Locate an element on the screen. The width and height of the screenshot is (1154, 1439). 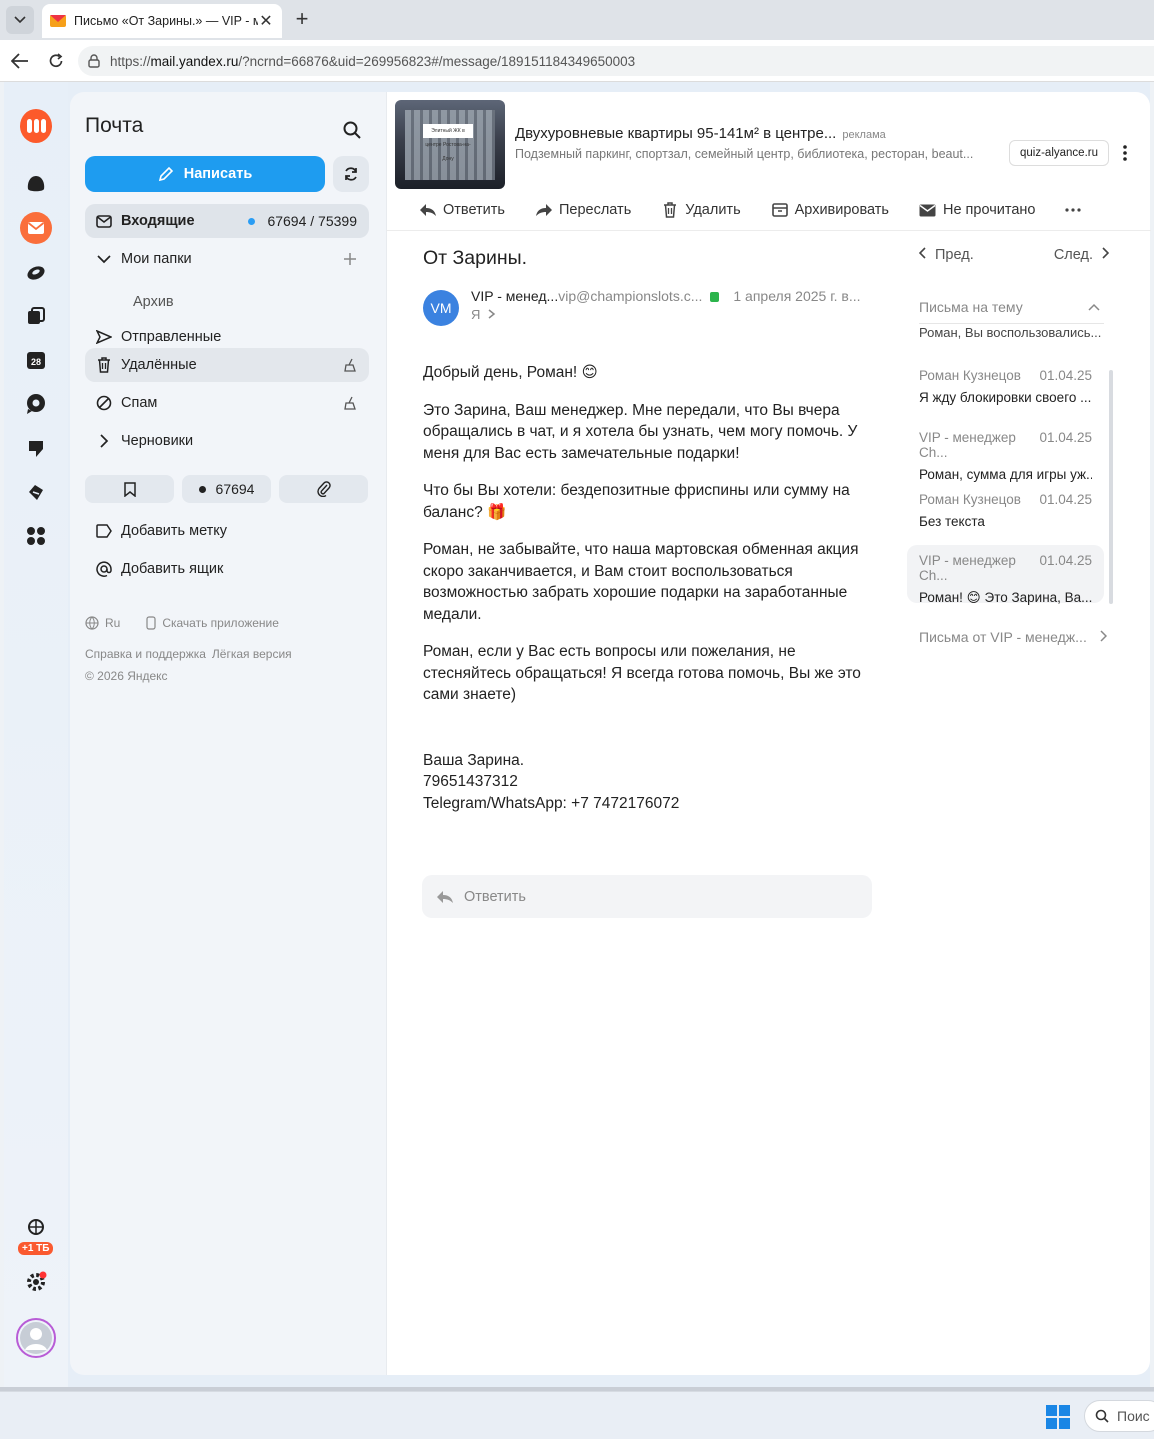
thread-snippet: Без текста is located at coordinates (952, 521).